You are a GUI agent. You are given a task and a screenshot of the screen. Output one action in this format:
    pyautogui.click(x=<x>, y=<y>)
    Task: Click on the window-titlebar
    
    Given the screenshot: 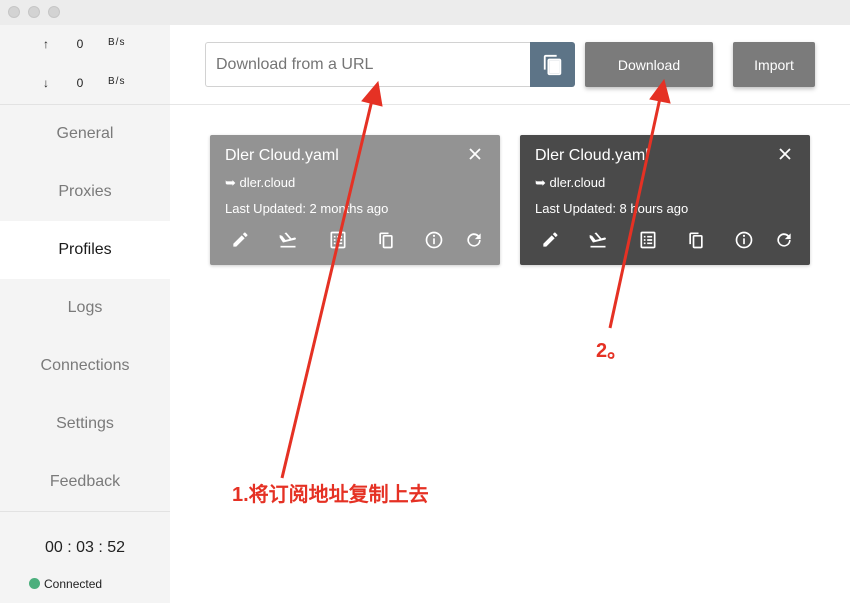 What is the action you would take?
    pyautogui.click(x=425, y=12)
    